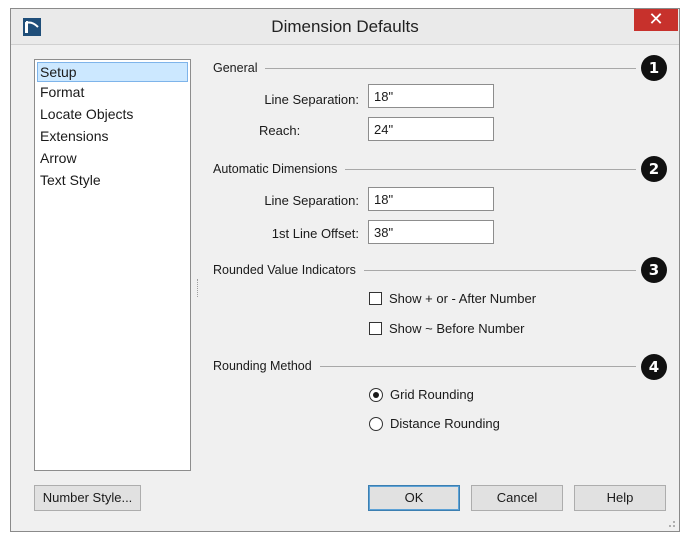  What do you see at coordinates (462, 298) in the screenshot?
I see `show-plus-minus-label: Show + or - After Number` at bounding box center [462, 298].